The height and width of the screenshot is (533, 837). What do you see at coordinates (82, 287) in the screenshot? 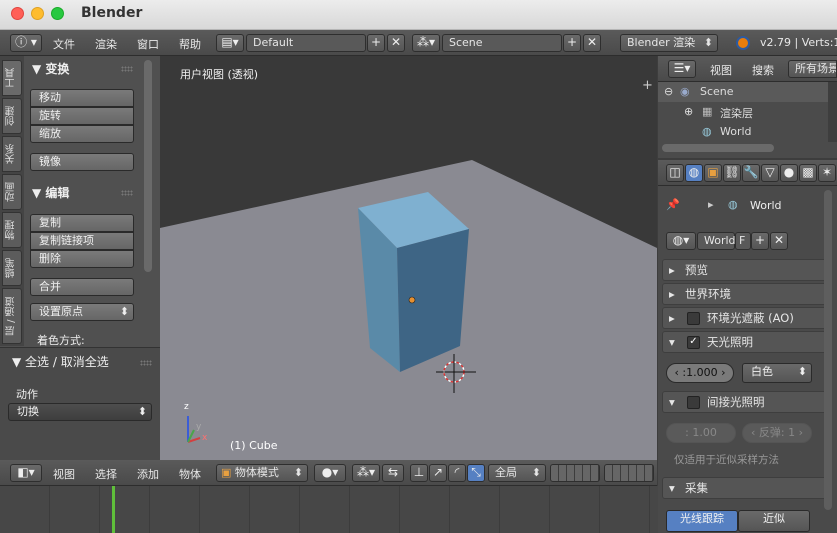
I see `join-button: 合并` at bounding box center [82, 287].